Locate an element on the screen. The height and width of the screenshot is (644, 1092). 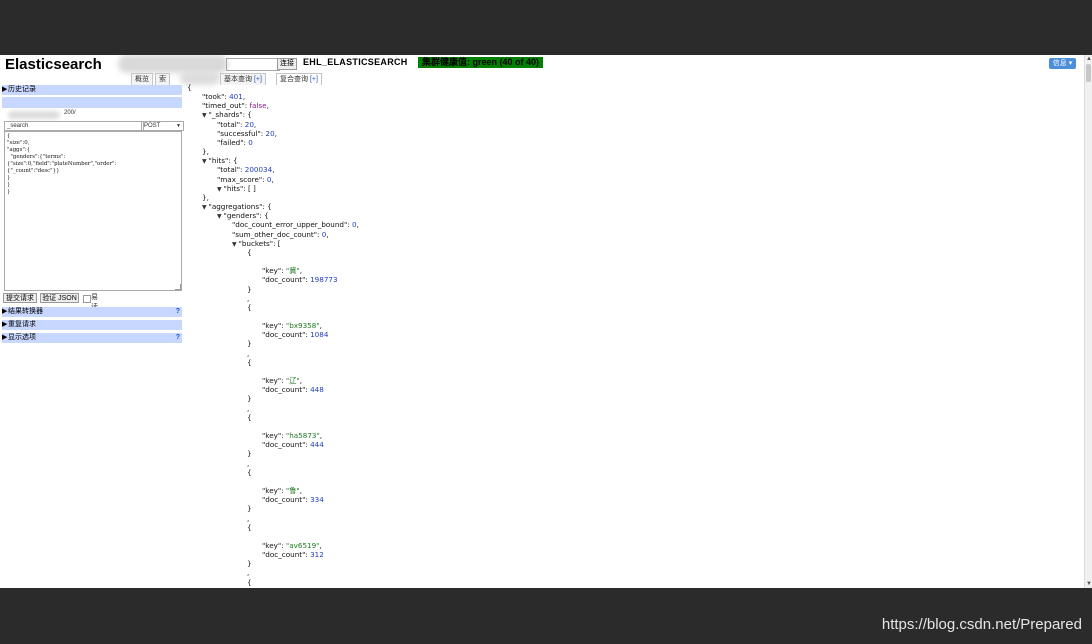
cluster-url-input is located at coordinates (253, 64).